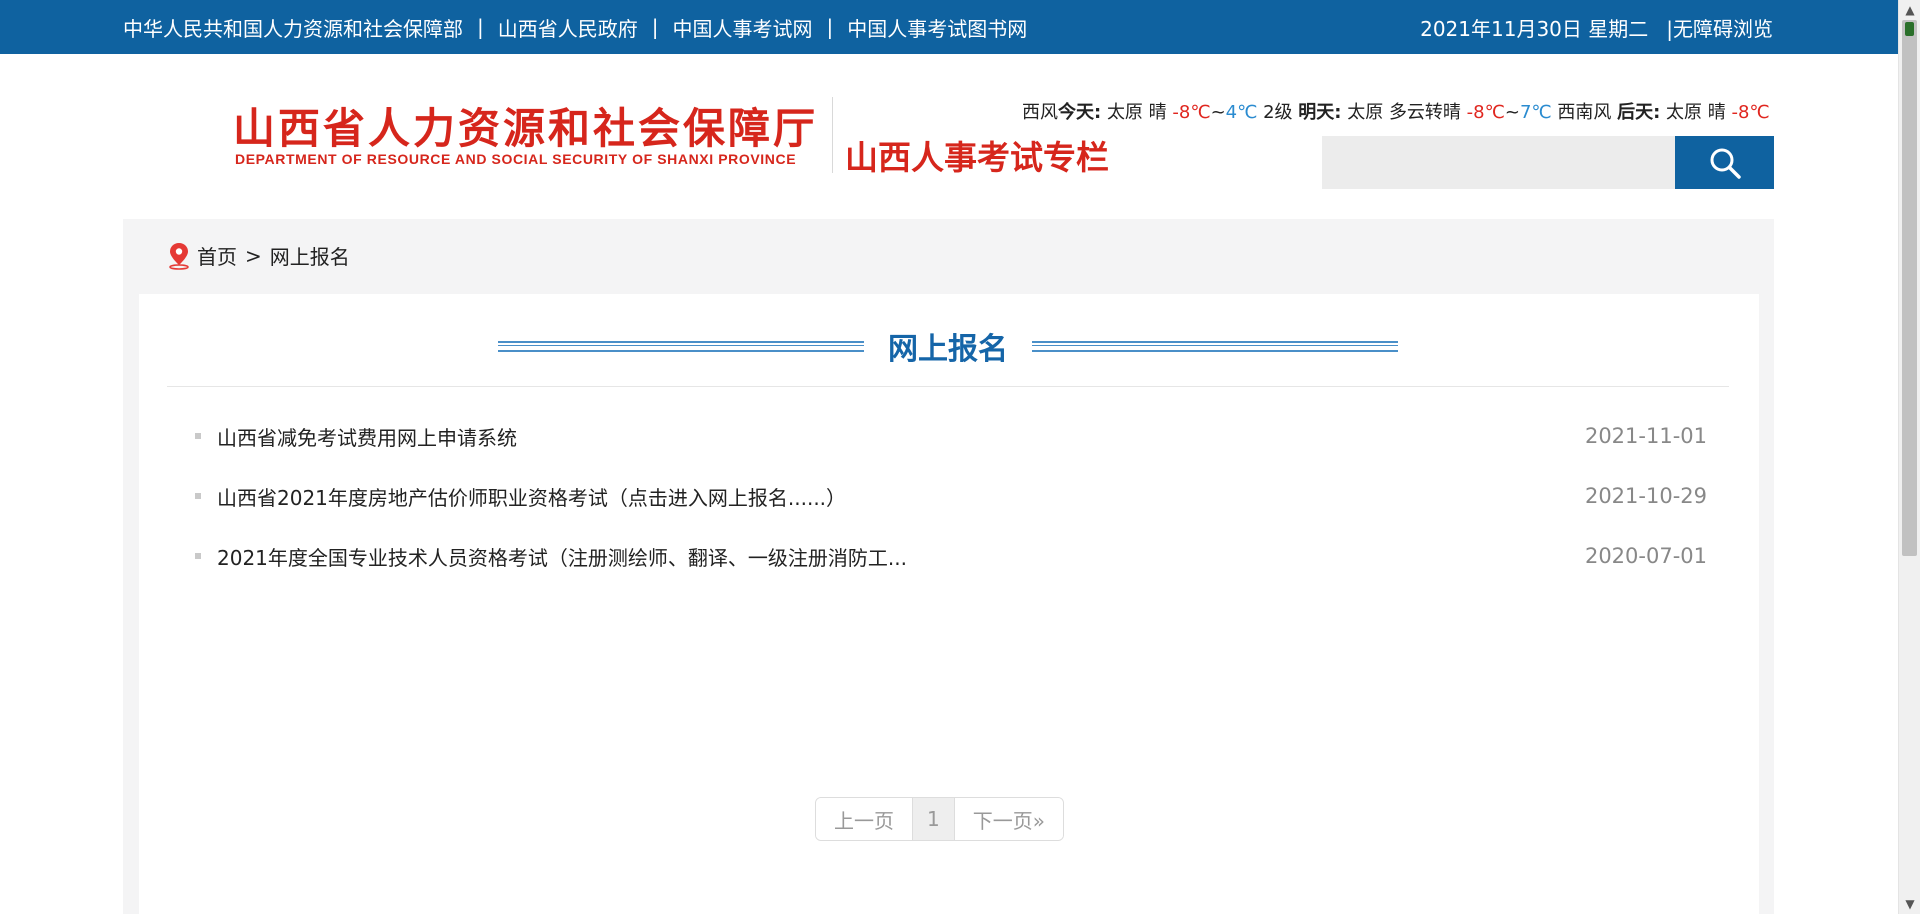  I want to click on link-shanxi-gov: 山西省人民政府, so click(568, 27).